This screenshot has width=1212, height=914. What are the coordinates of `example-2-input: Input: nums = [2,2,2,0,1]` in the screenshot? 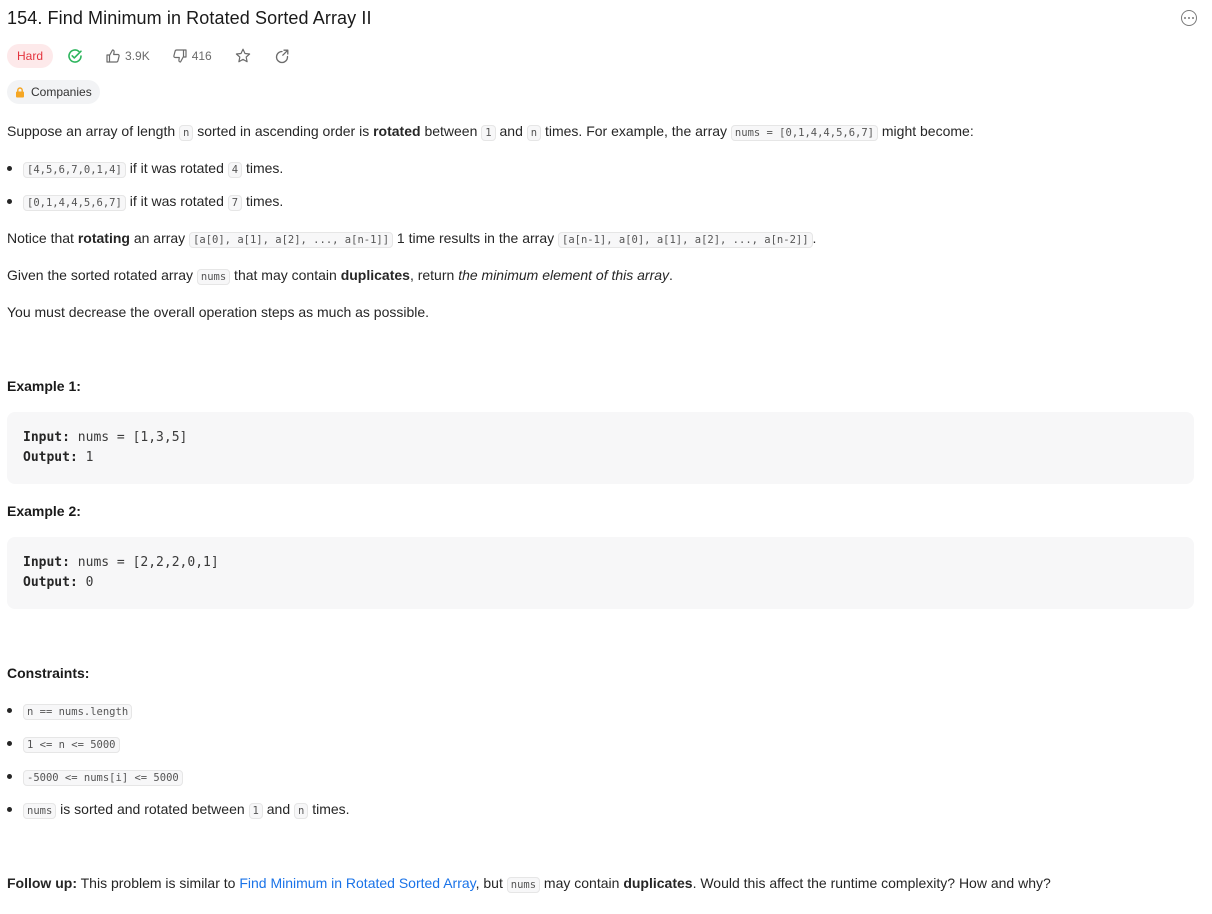 It's located at (121, 562).